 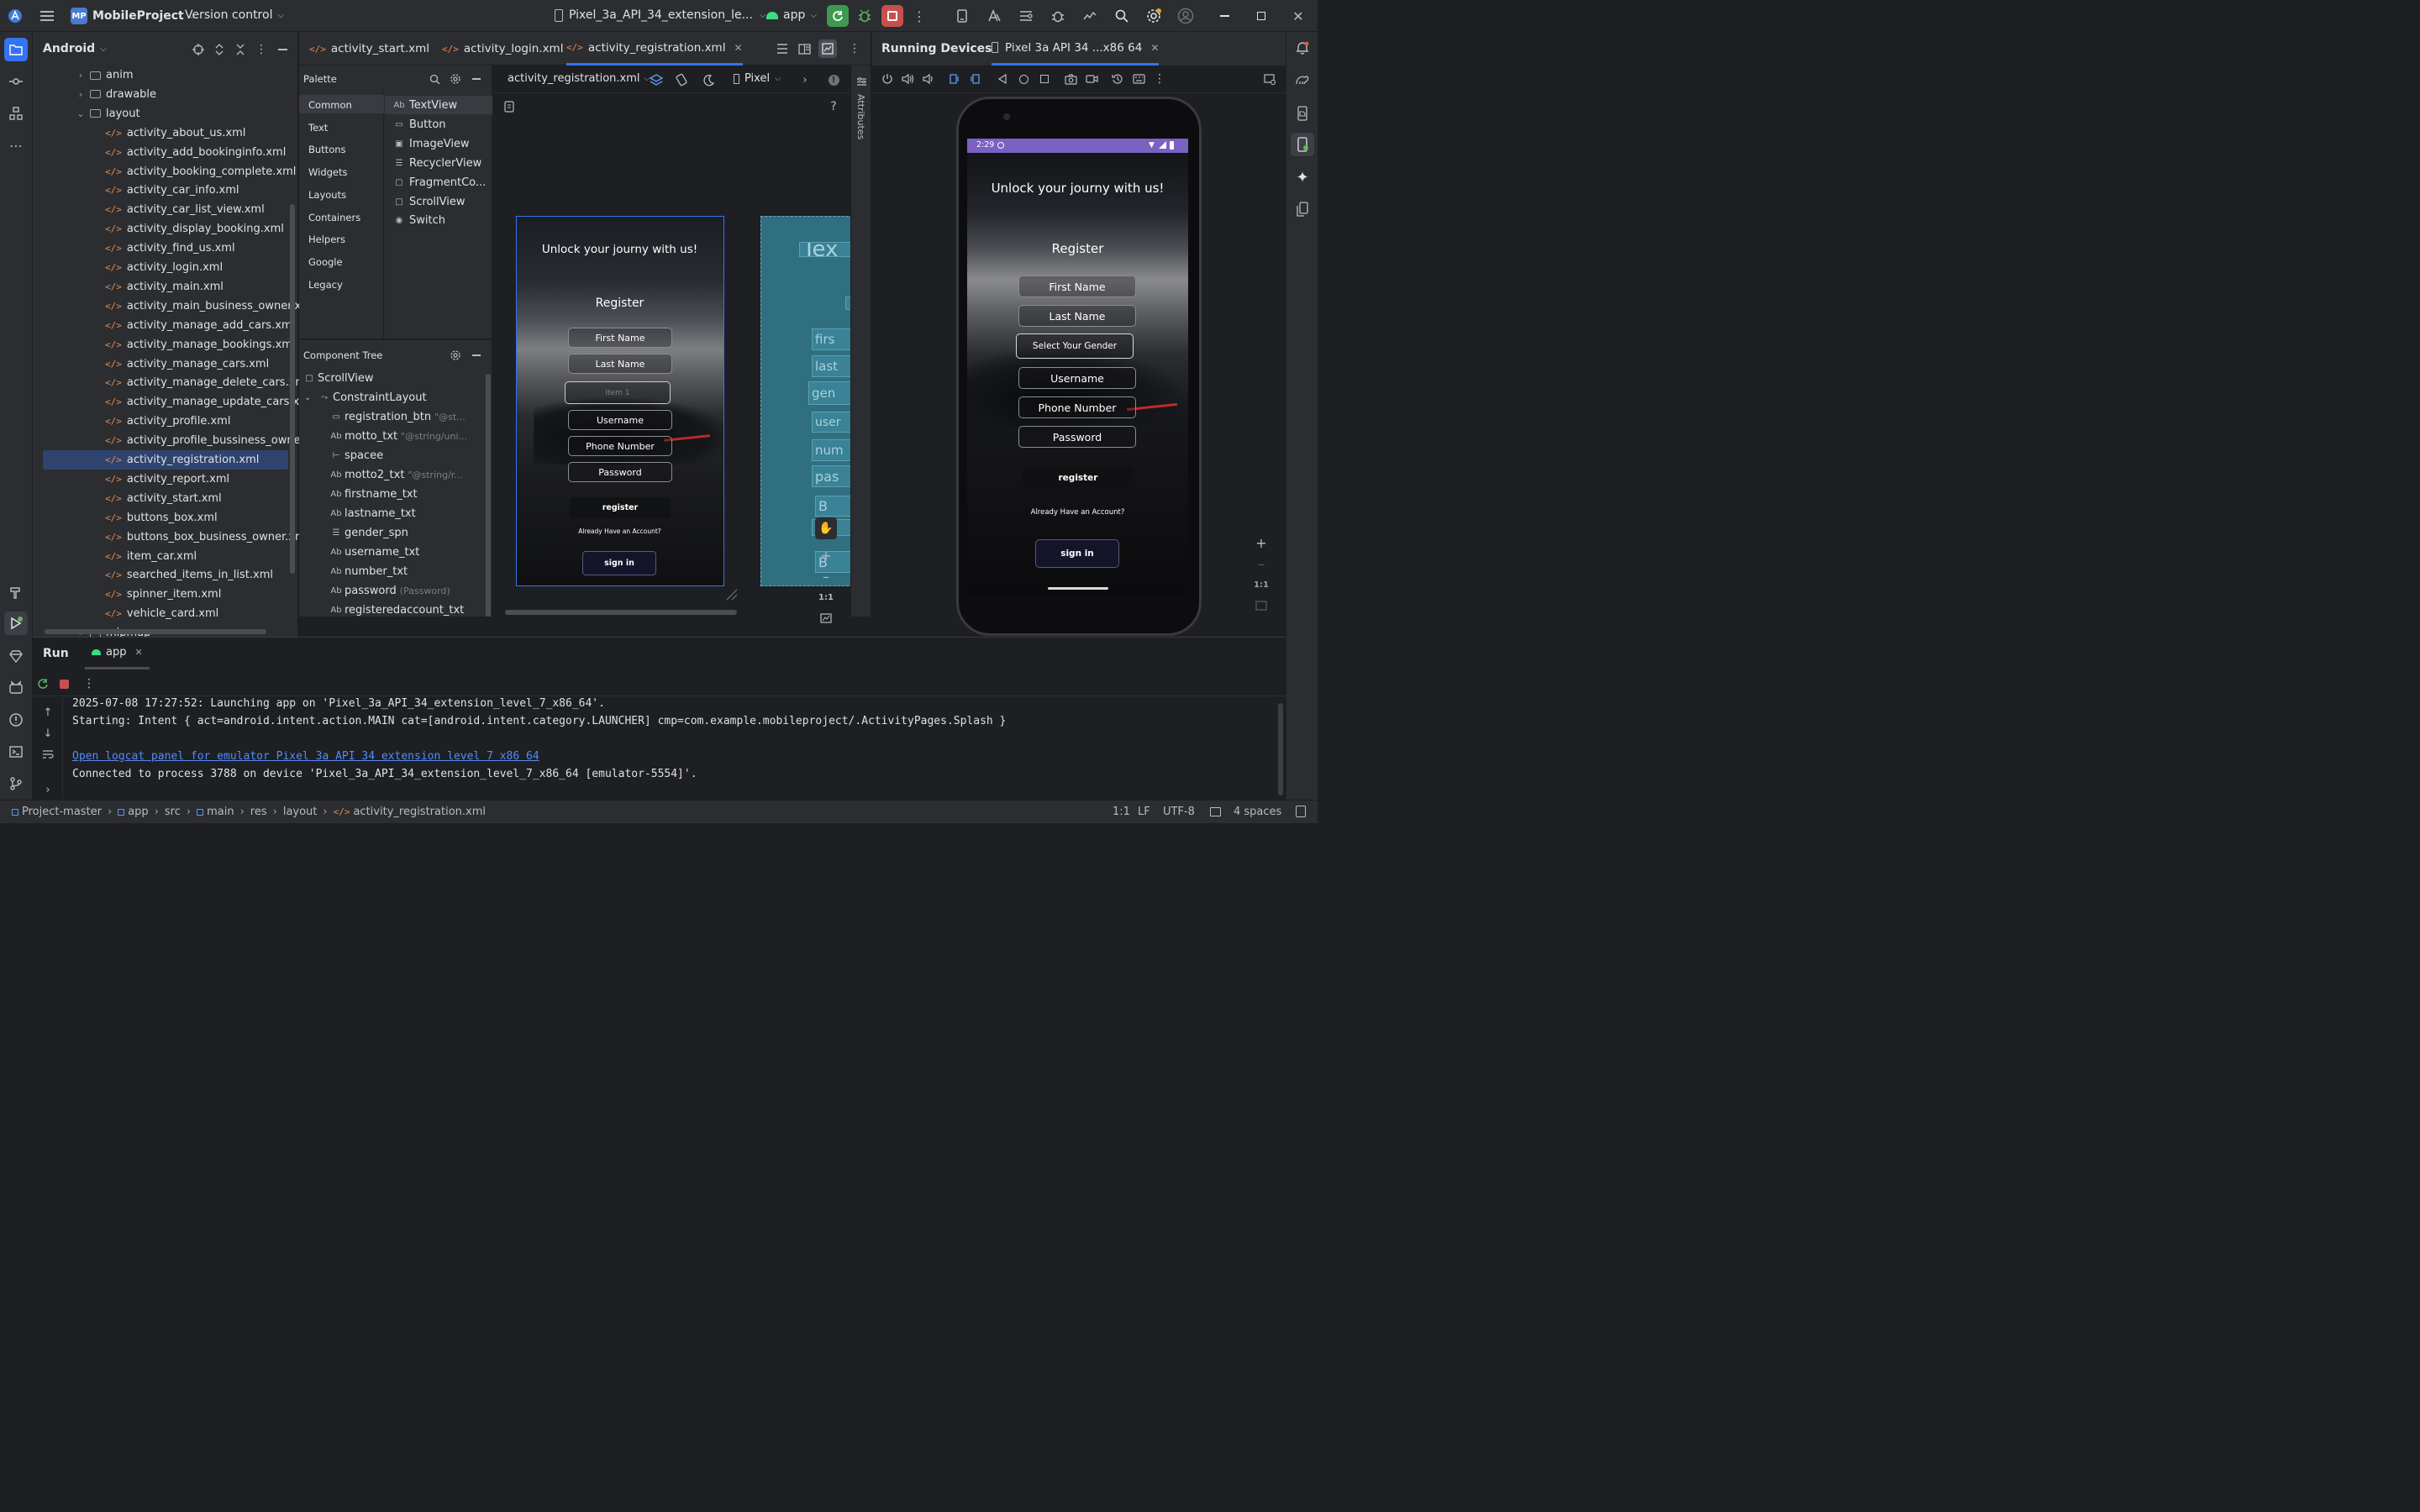 What do you see at coordinates (826, 528) in the screenshot?
I see `pan-hand-icon: ✋` at bounding box center [826, 528].